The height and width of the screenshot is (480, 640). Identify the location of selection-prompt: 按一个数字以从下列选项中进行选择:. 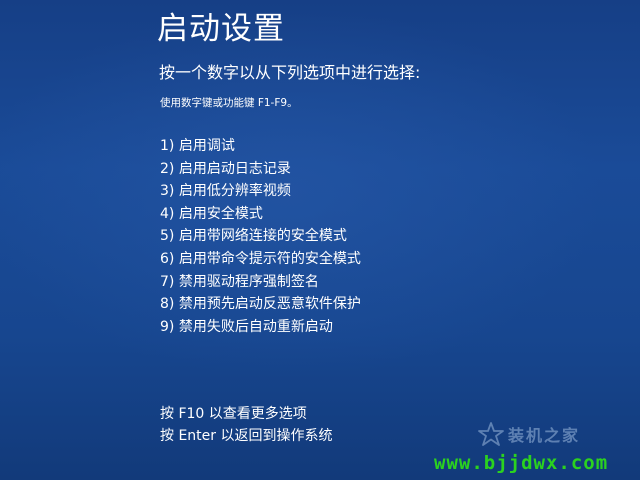
(290, 72).